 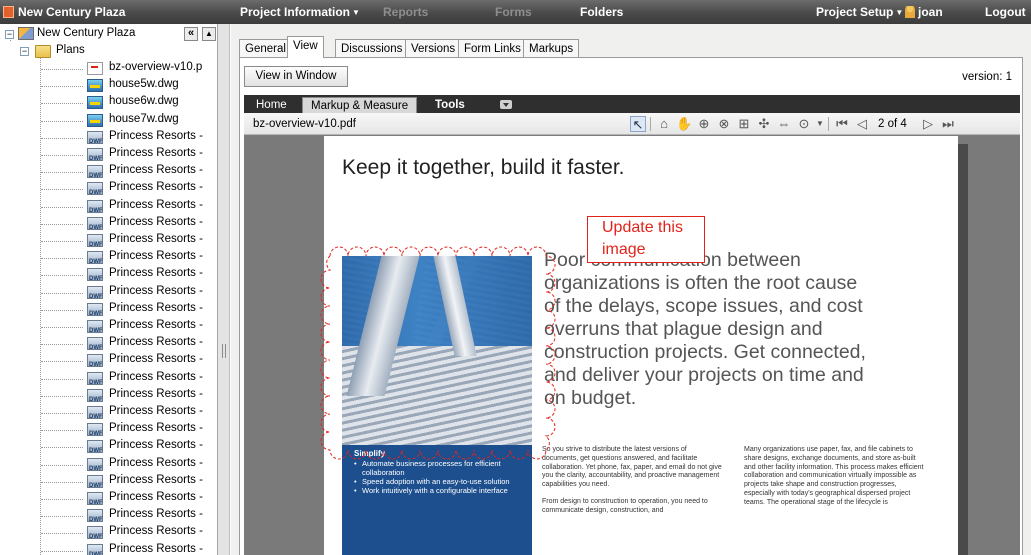 I want to click on tree-item-file: house5w.dwg, so click(x=109, y=85).